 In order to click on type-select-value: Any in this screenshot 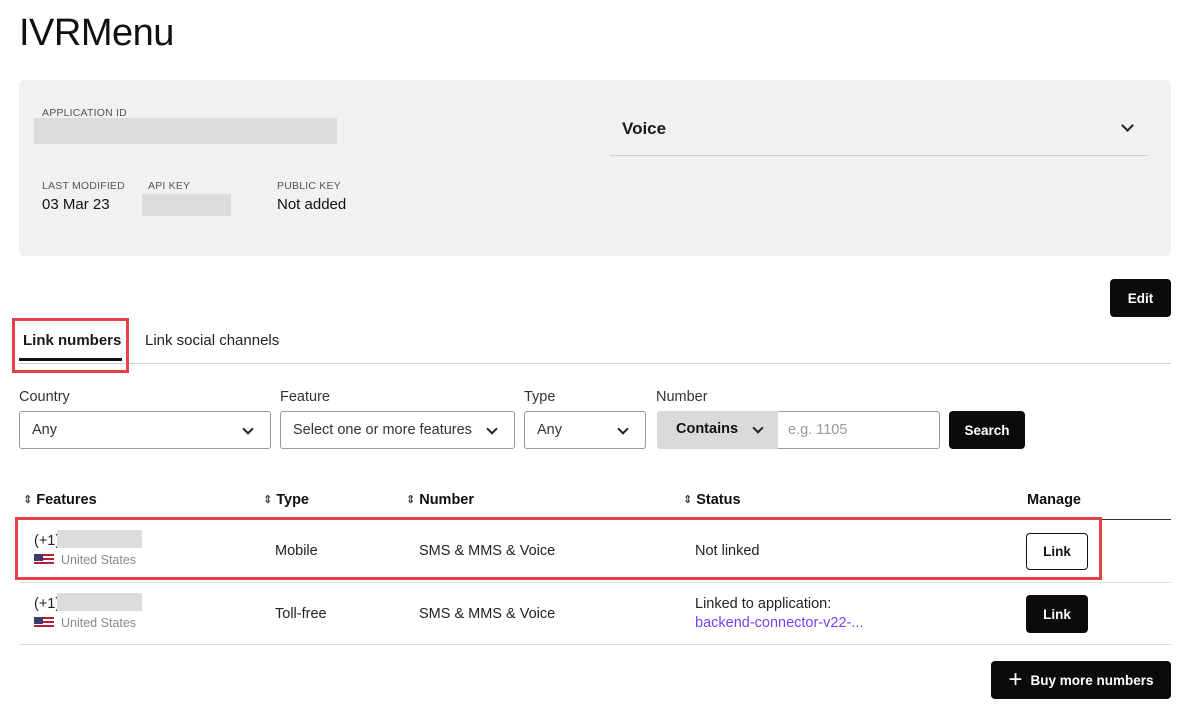, I will do `click(549, 430)`.